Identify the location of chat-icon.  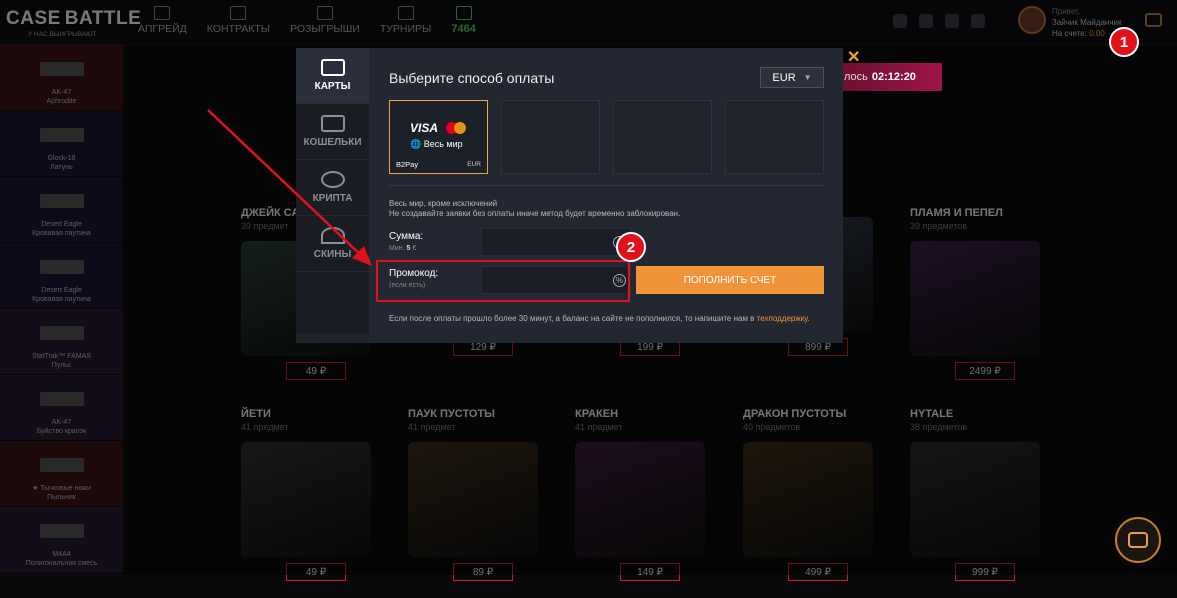
(1138, 540).